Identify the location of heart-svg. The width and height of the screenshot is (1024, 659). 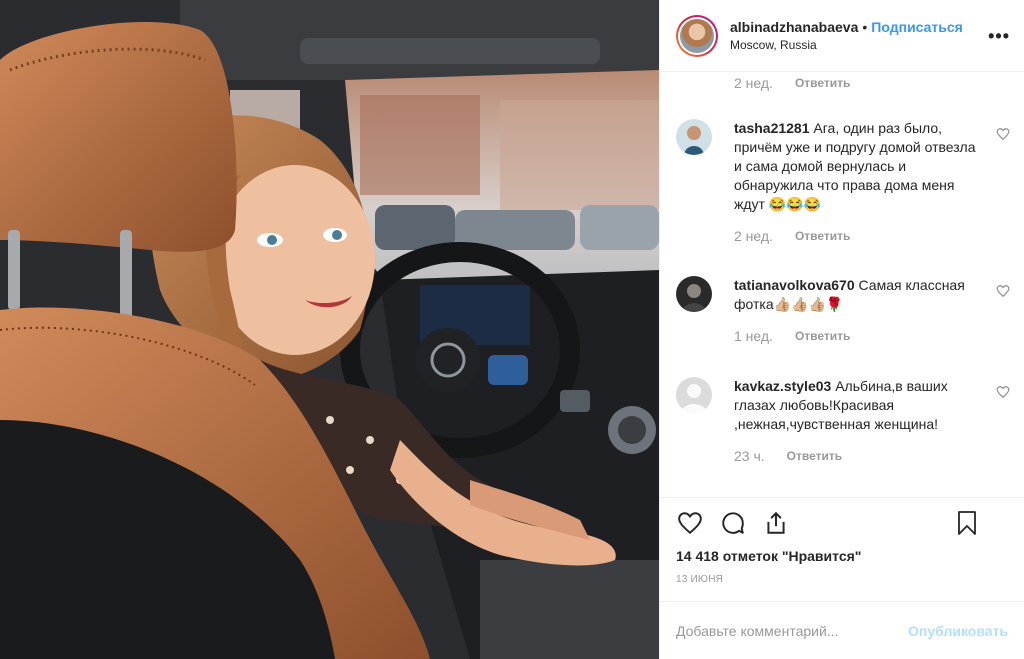
(690, 523).